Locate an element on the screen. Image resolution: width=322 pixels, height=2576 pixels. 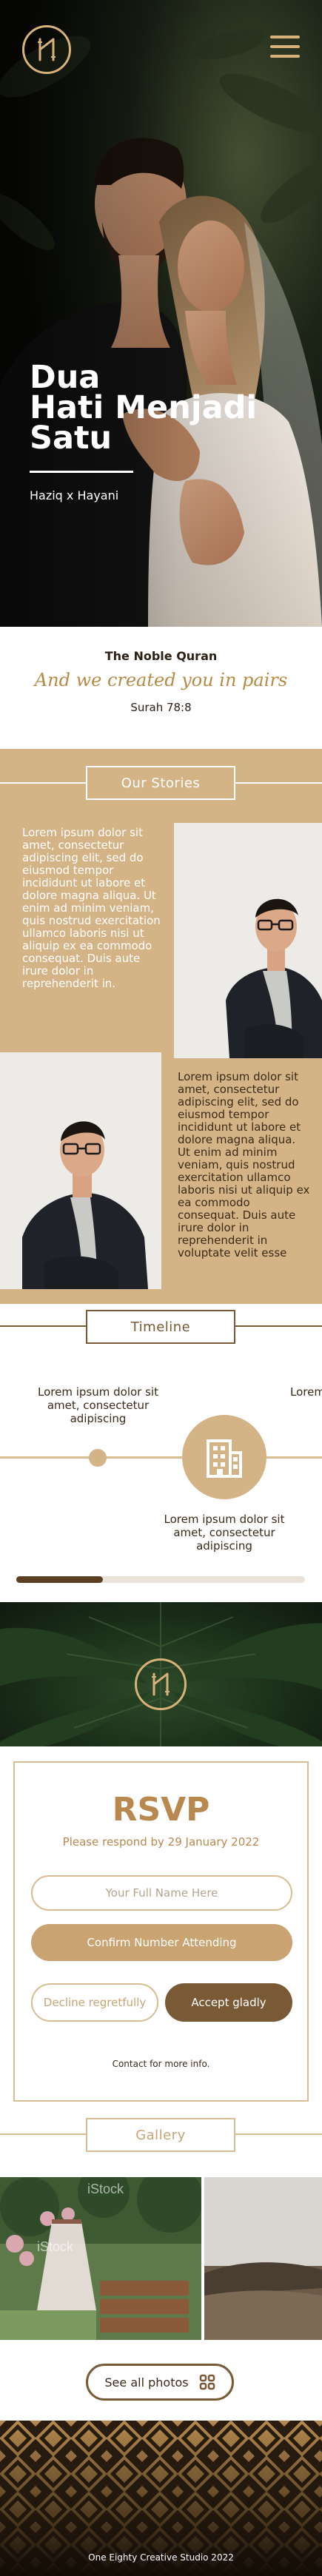
gallery-photo-1: iStock iStock is located at coordinates (100, 2258).